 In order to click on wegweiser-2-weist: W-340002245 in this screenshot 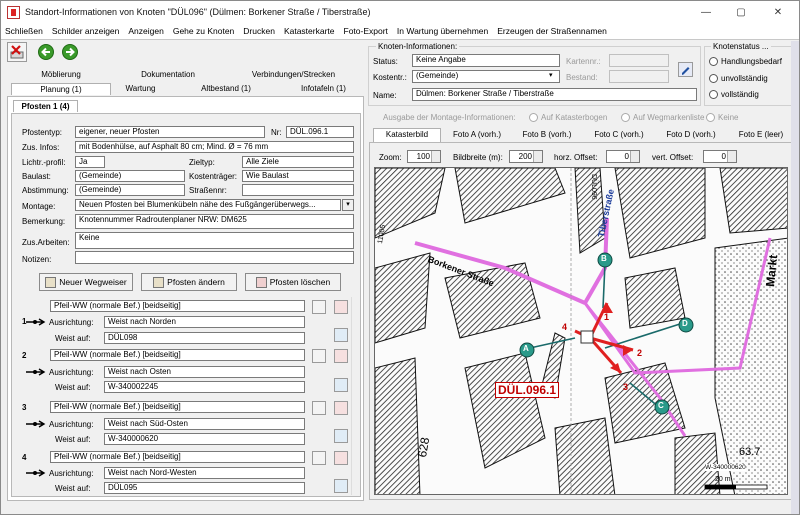, I will do `click(204, 387)`.